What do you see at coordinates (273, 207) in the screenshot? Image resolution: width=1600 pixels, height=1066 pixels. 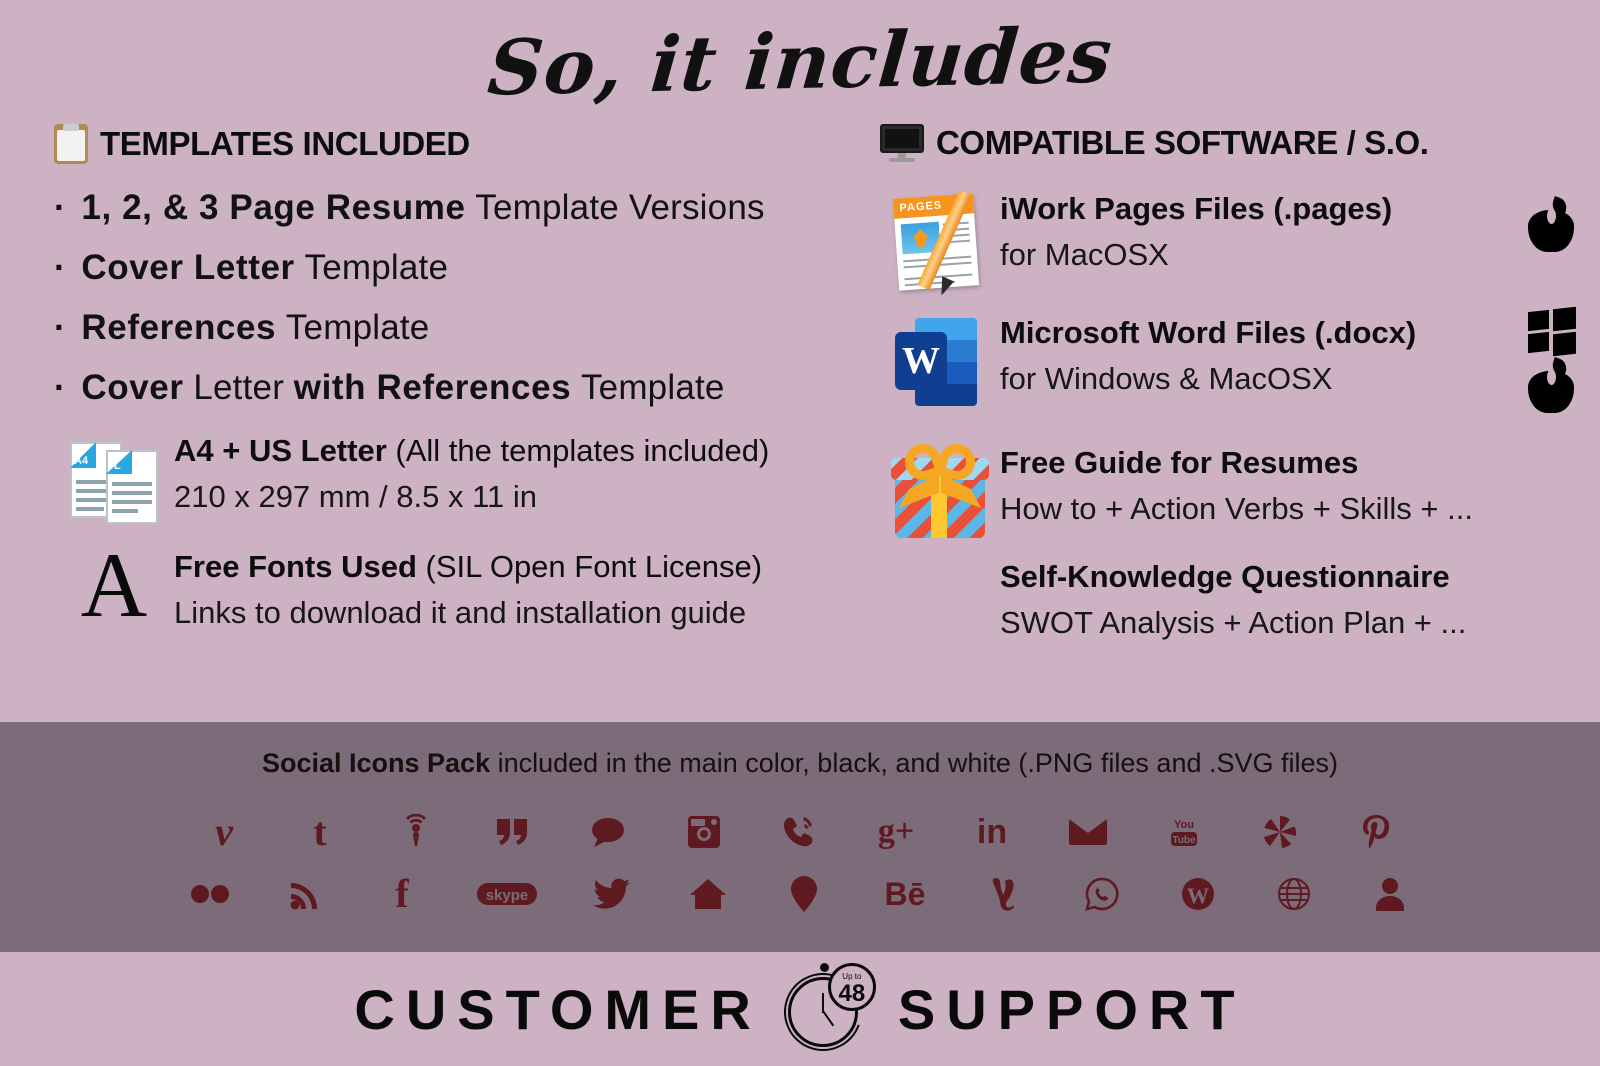 I see `list-item-bold: 1, 2, & 3 Page Resume` at bounding box center [273, 207].